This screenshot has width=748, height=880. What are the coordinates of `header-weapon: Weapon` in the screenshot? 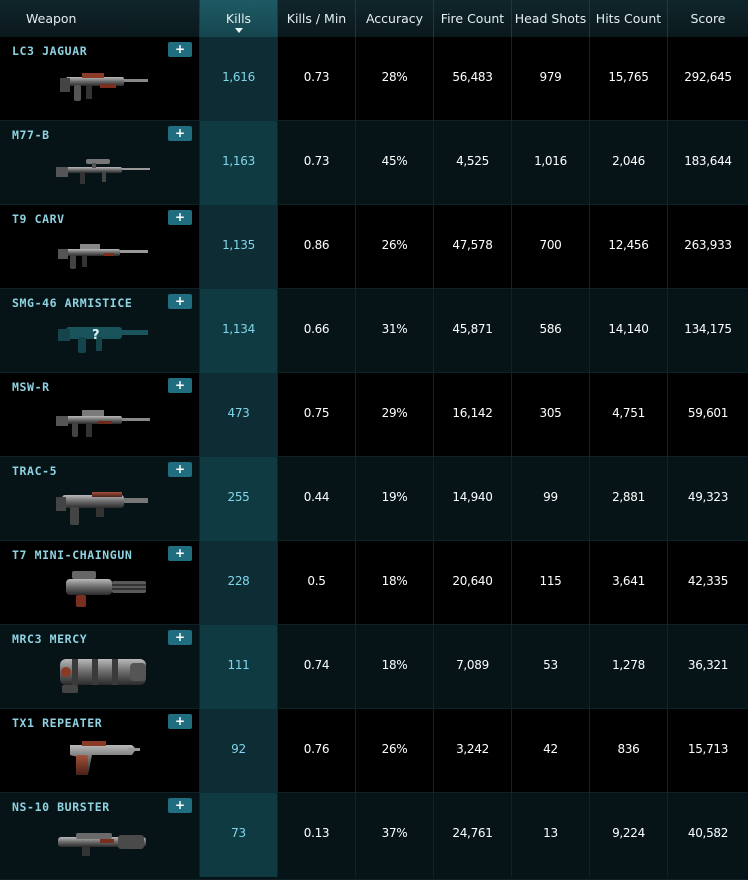 It's located at (100, 18).